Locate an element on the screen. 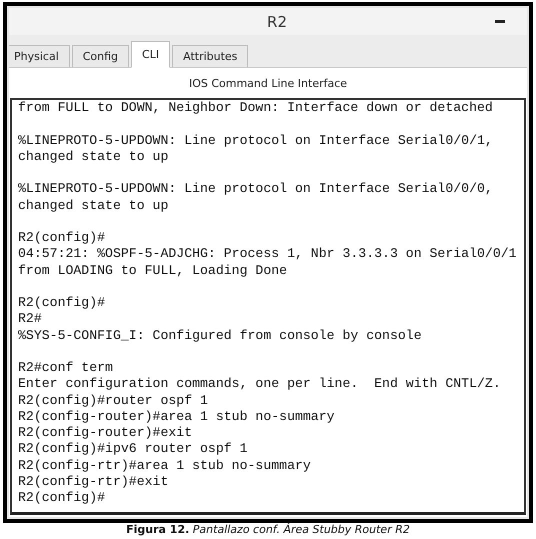 This screenshot has width=536, height=539. tab: Config is located at coordinates (101, 56).